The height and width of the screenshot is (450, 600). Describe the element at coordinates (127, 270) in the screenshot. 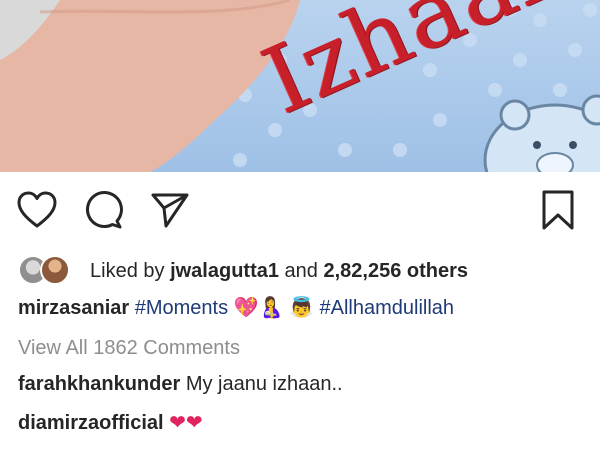

I see `liked-by-prefix: Liked by` at that location.